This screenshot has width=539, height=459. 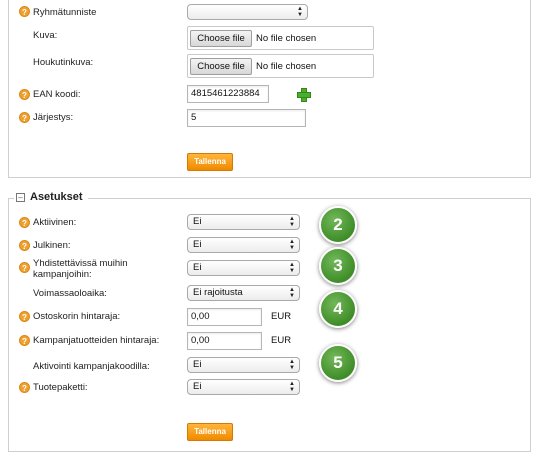 I want to click on active-select: Ei ▲ ▼, so click(x=243, y=222).